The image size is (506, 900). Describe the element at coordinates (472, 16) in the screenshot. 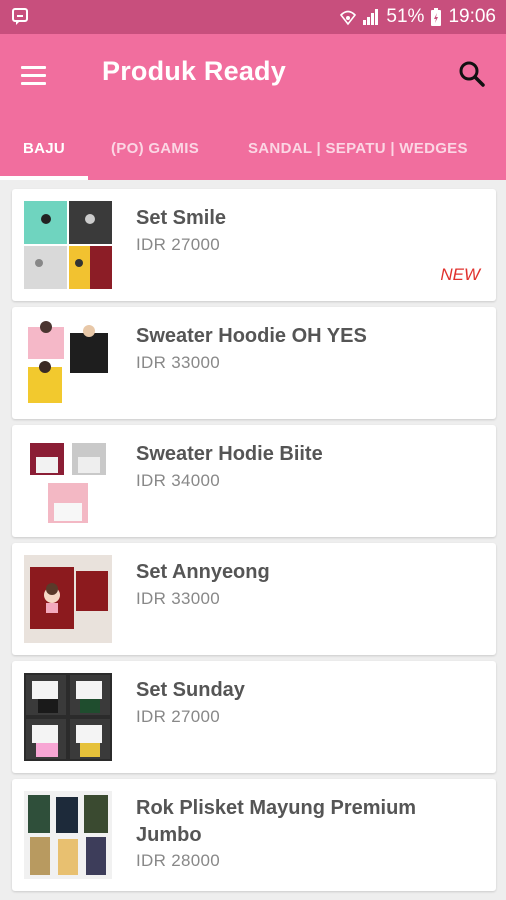

I see `clock: 19:06` at that location.